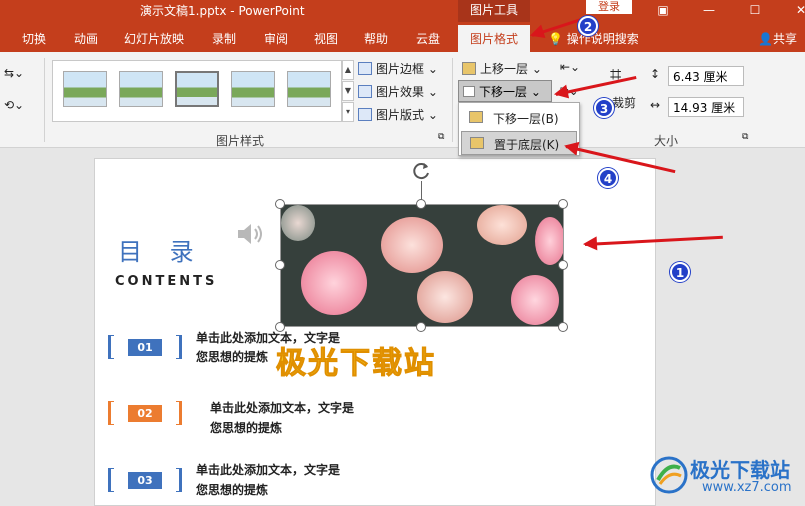 Image resolution: width=805 pixels, height=506 pixels. What do you see at coordinates (276, 38) in the screenshot?
I see `tab-review: 审阅` at bounding box center [276, 38].